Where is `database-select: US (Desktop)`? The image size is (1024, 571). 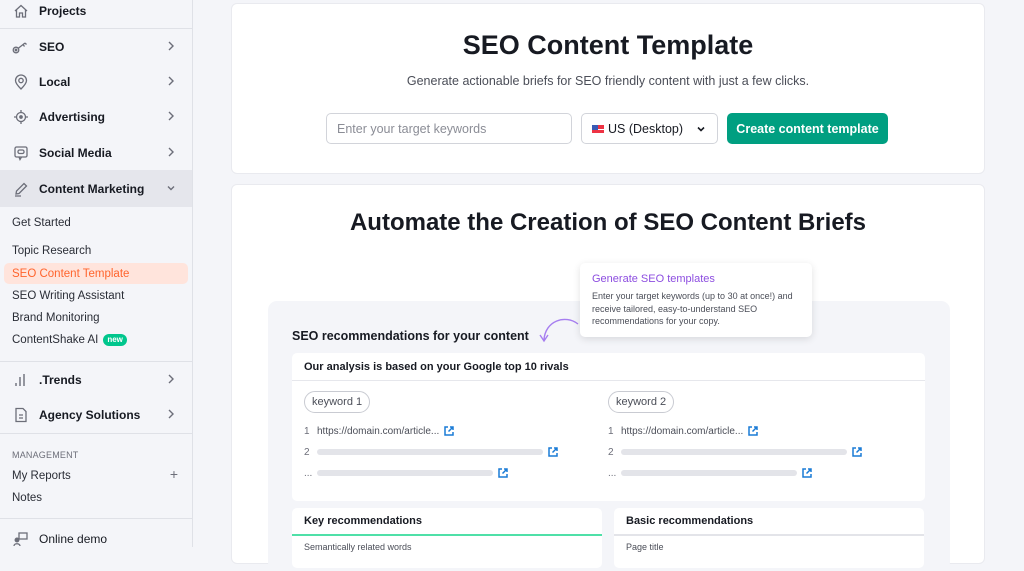
database-select: US (Desktop) is located at coordinates (649, 128).